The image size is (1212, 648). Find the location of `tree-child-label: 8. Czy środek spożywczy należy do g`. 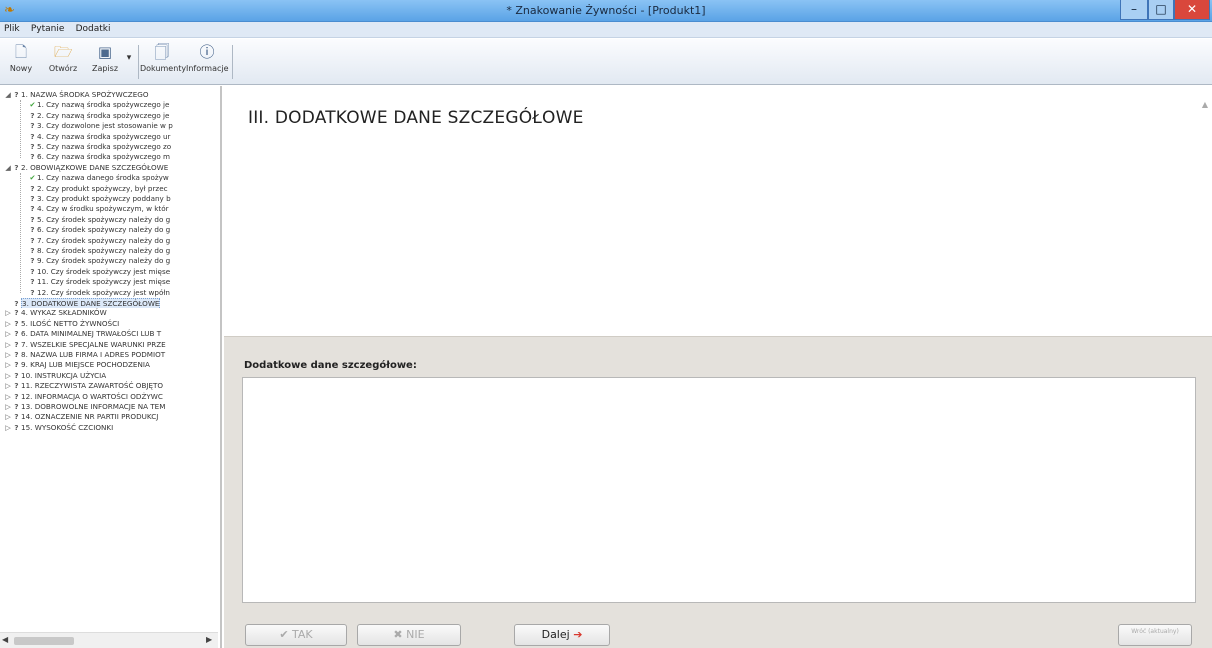

tree-child-label: 8. Czy środek spożywczy należy do g is located at coordinates (104, 250).